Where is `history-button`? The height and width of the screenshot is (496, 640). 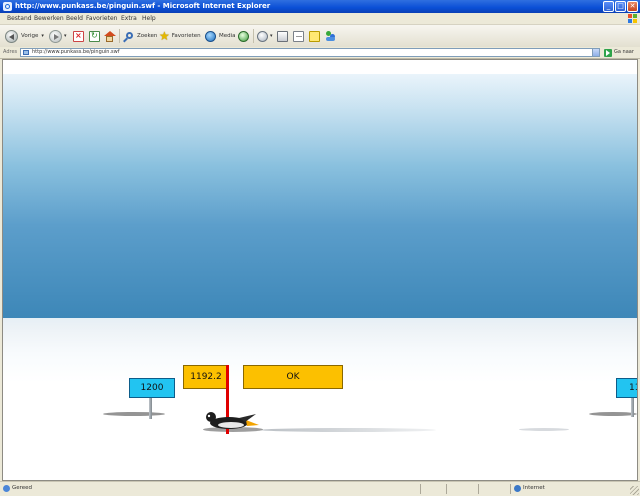
history-button is located at coordinates (243, 36).